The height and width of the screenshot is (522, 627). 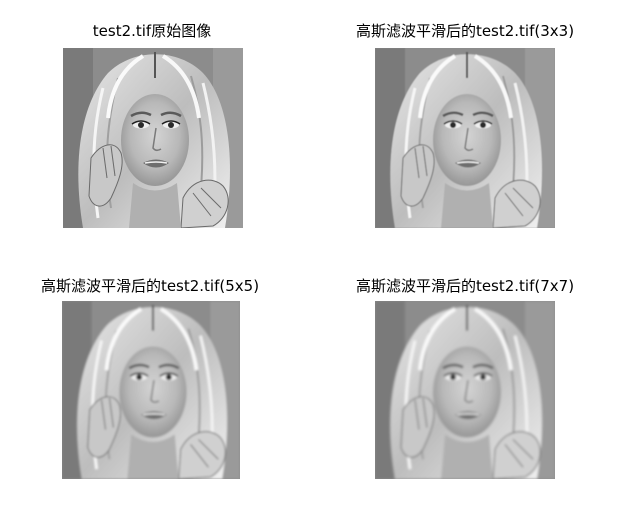 What do you see at coordinates (465, 31) in the screenshot?
I see `subplot-title: 高斯滤波平滑后的test2.tif(3x3)` at bounding box center [465, 31].